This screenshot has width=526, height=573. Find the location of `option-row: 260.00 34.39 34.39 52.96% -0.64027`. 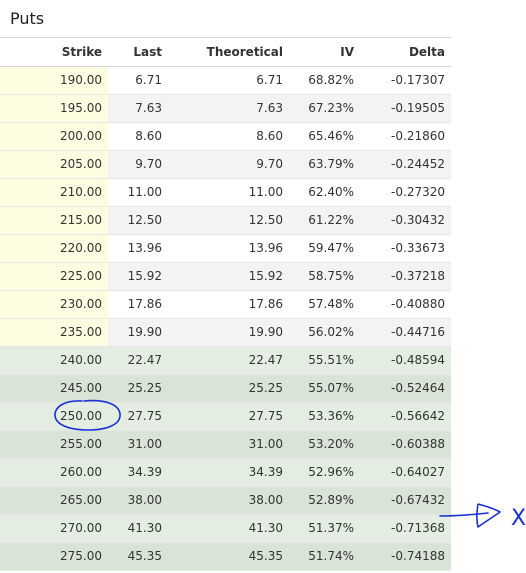

option-row: 260.00 34.39 34.39 52.96% -0.64027 is located at coordinates (225, 472).